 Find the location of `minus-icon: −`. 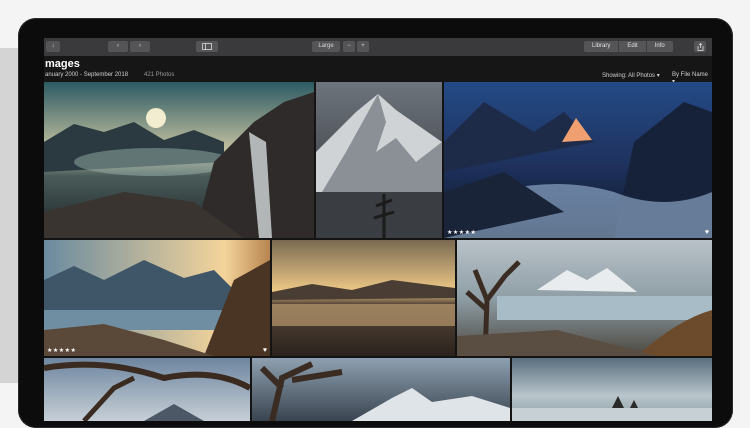

minus-icon: − is located at coordinates (349, 46).